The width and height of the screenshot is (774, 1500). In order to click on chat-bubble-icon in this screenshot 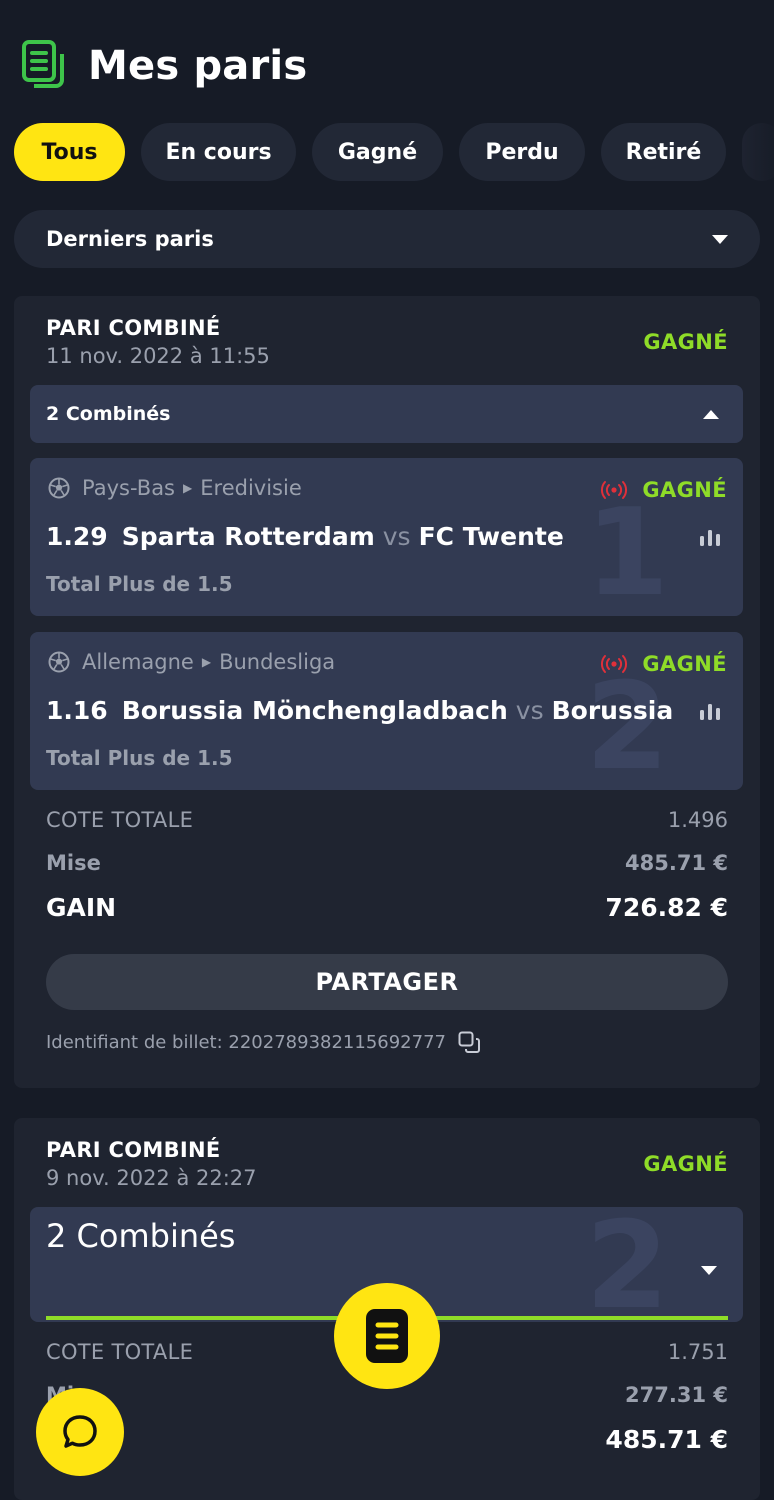, I will do `click(80, 1431)`.